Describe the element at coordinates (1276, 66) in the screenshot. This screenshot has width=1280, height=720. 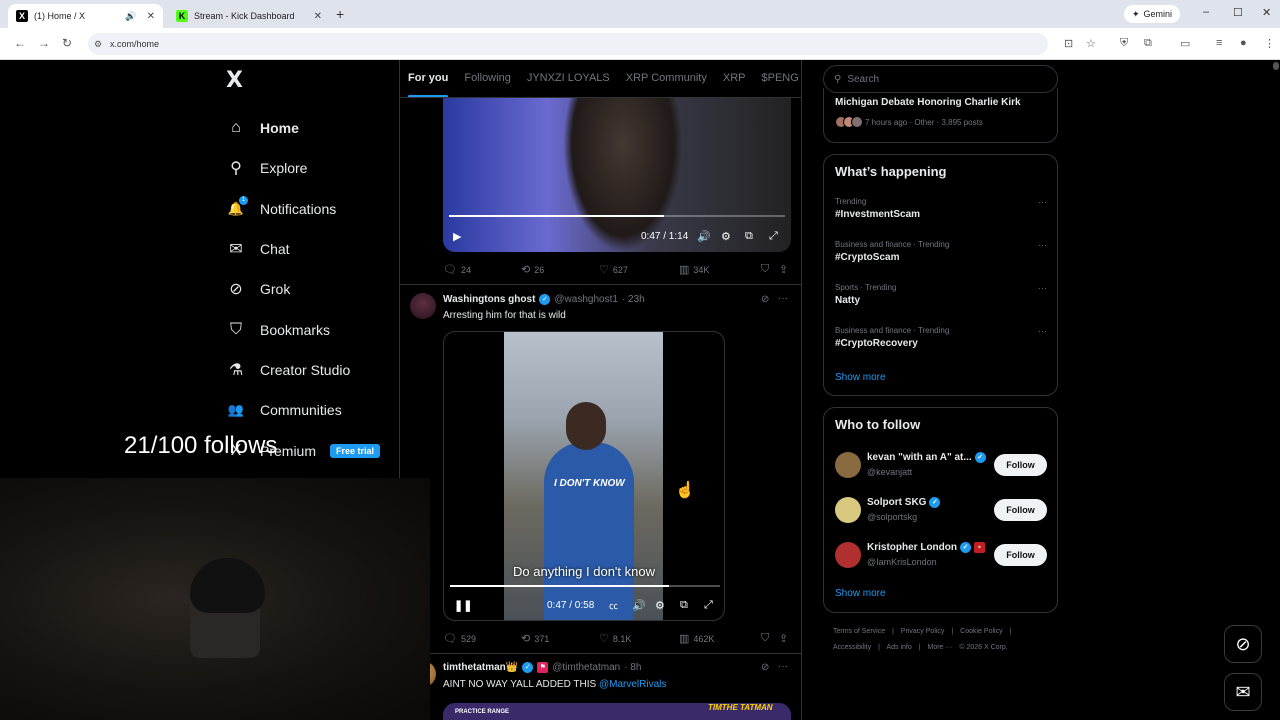
I see `scrollbar-thumb` at that location.